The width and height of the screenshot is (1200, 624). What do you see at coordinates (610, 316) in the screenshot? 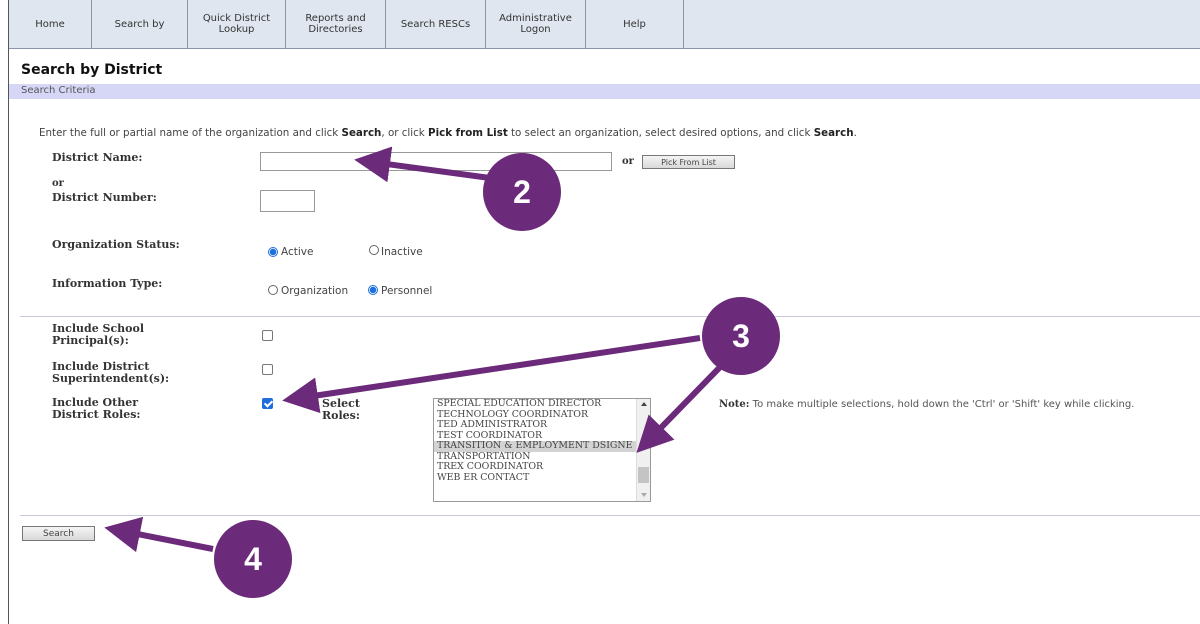
I see `divider-top` at bounding box center [610, 316].